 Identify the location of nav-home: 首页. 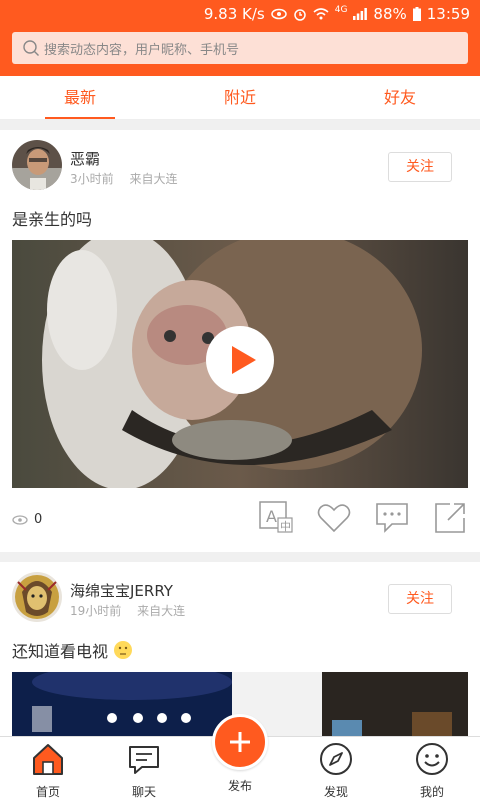
(48, 768).